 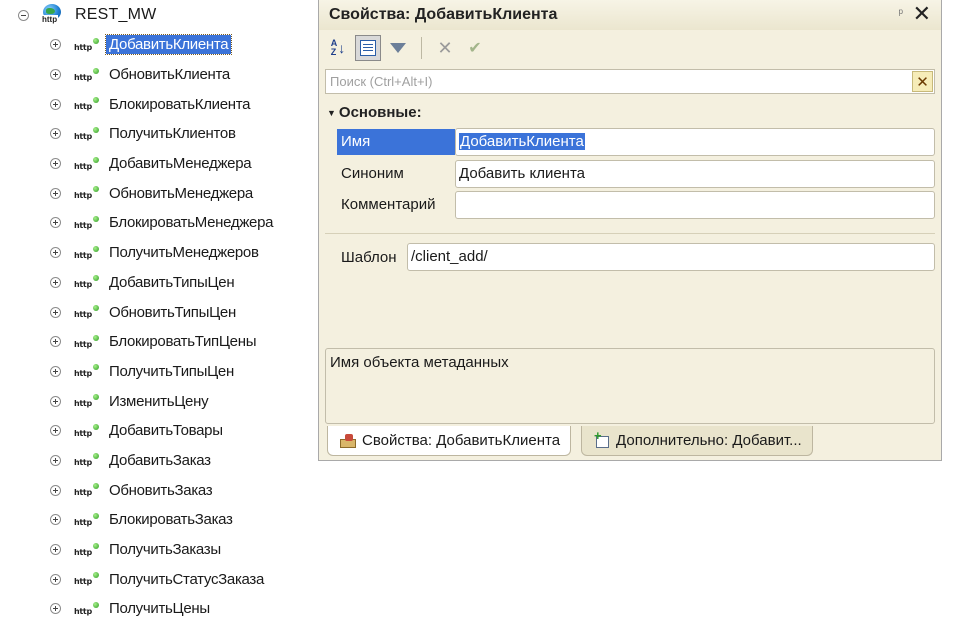 What do you see at coordinates (159, 45) in the screenshot?
I see `tree-item: http ДобавитьКлиента` at bounding box center [159, 45].